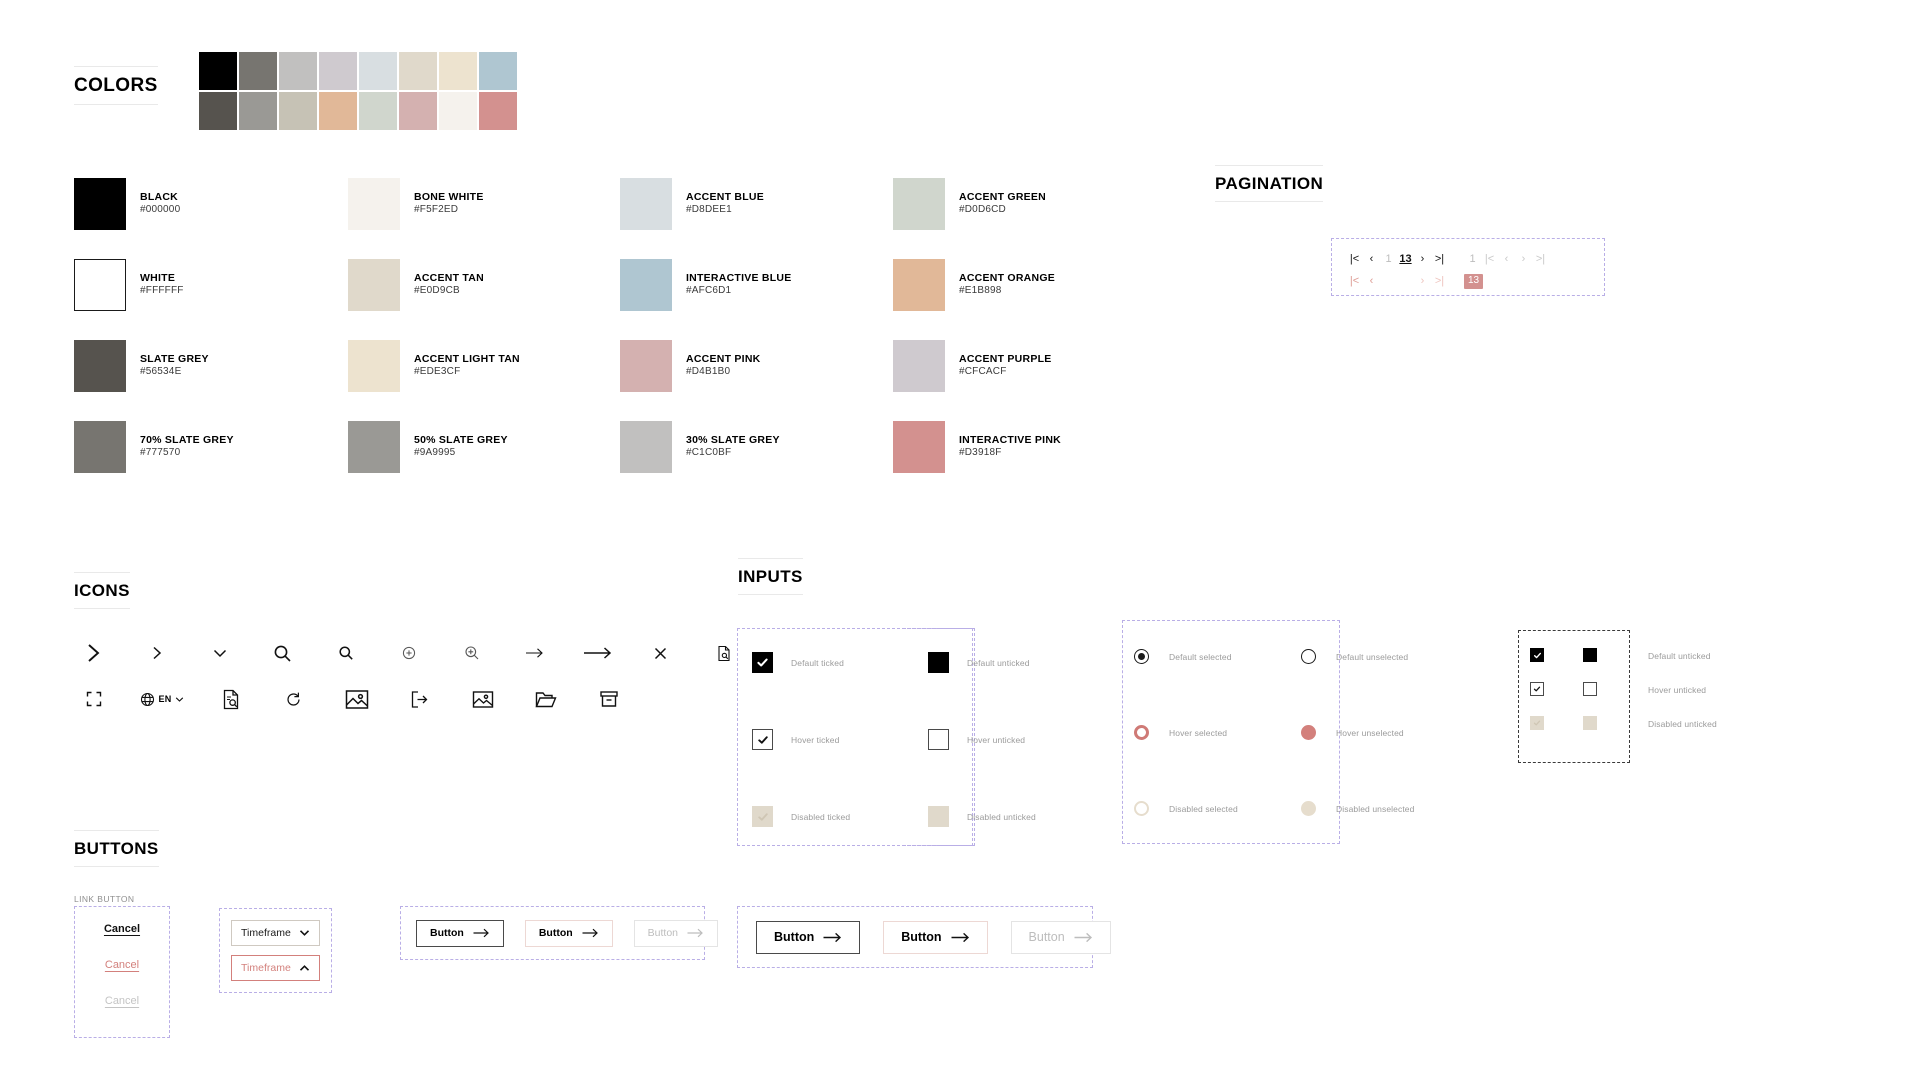 The width and height of the screenshot is (1920, 1080). What do you see at coordinates (275, 968) in the screenshot?
I see `dropdown-timeframe-active: Timeframe` at bounding box center [275, 968].